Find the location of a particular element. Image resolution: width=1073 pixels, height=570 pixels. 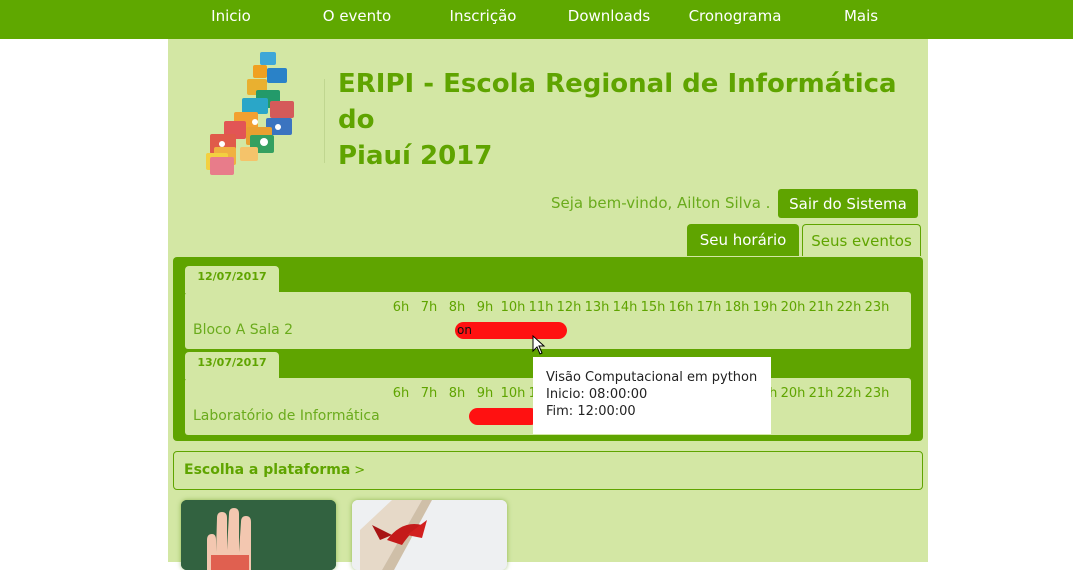

platform-label-text: Escolha a plataforma is located at coordinates (267, 470).